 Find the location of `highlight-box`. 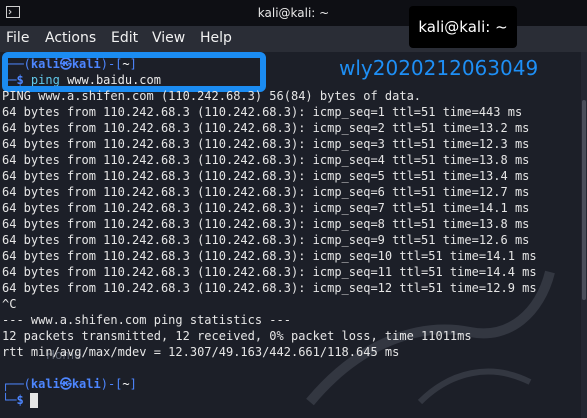

highlight-box is located at coordinates (134, 72).